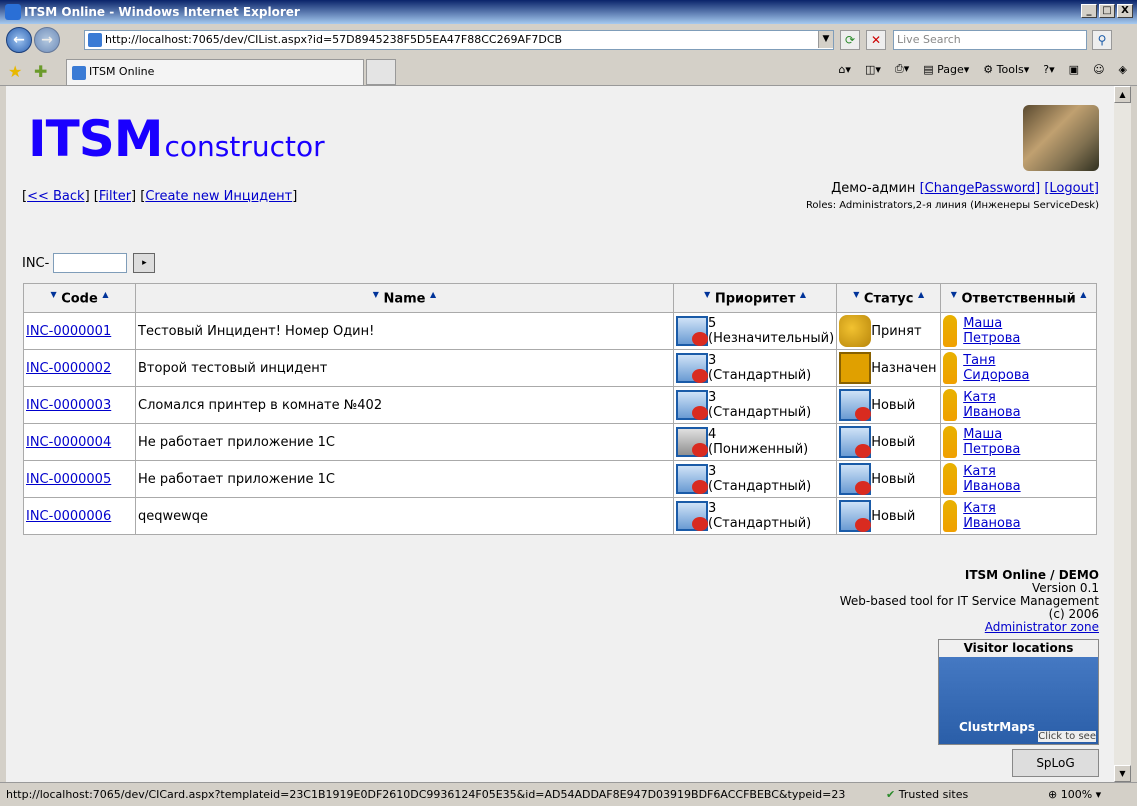  Describe the element at coordinates (692, 368) in the screenshot. I see `priority-standard-icon` at that location.